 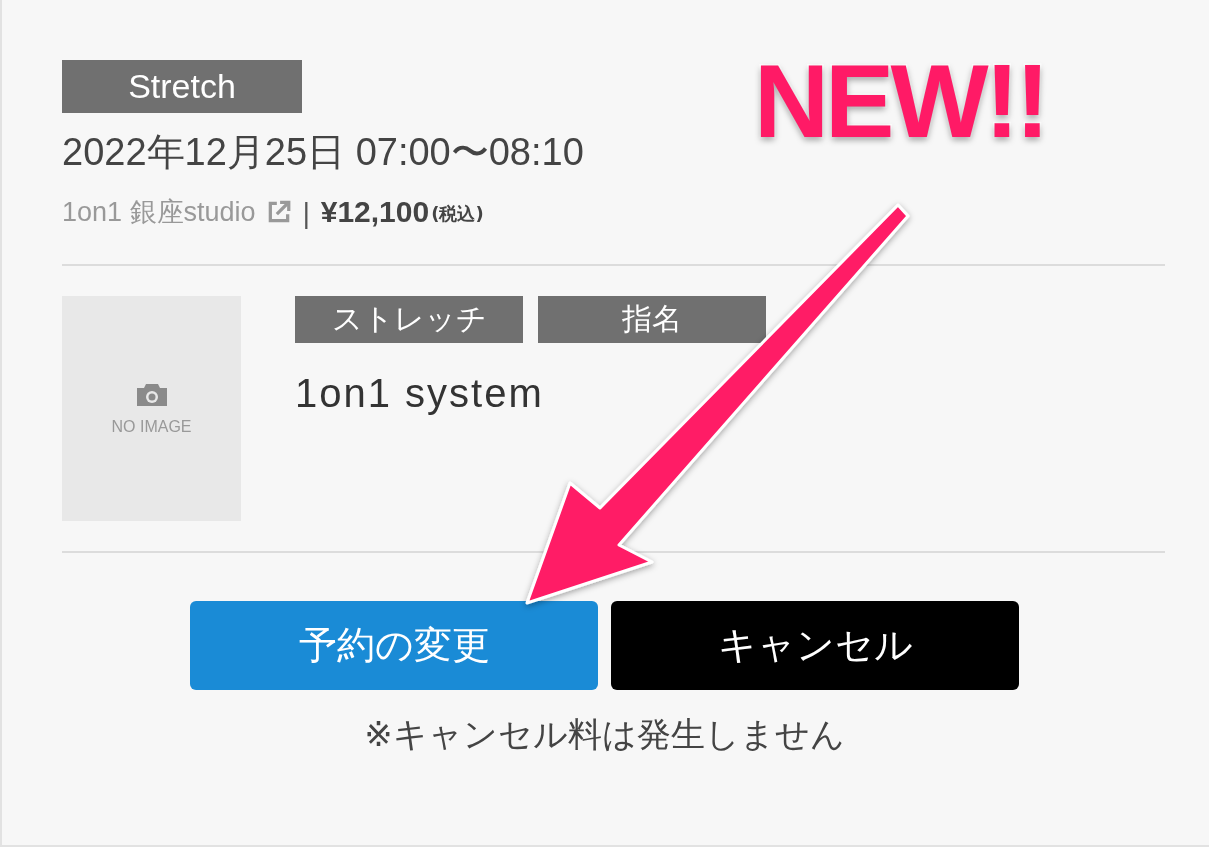 I want to click on cancellation-note: ※キャンセル料は発生しません, so click(x=604, y=734).